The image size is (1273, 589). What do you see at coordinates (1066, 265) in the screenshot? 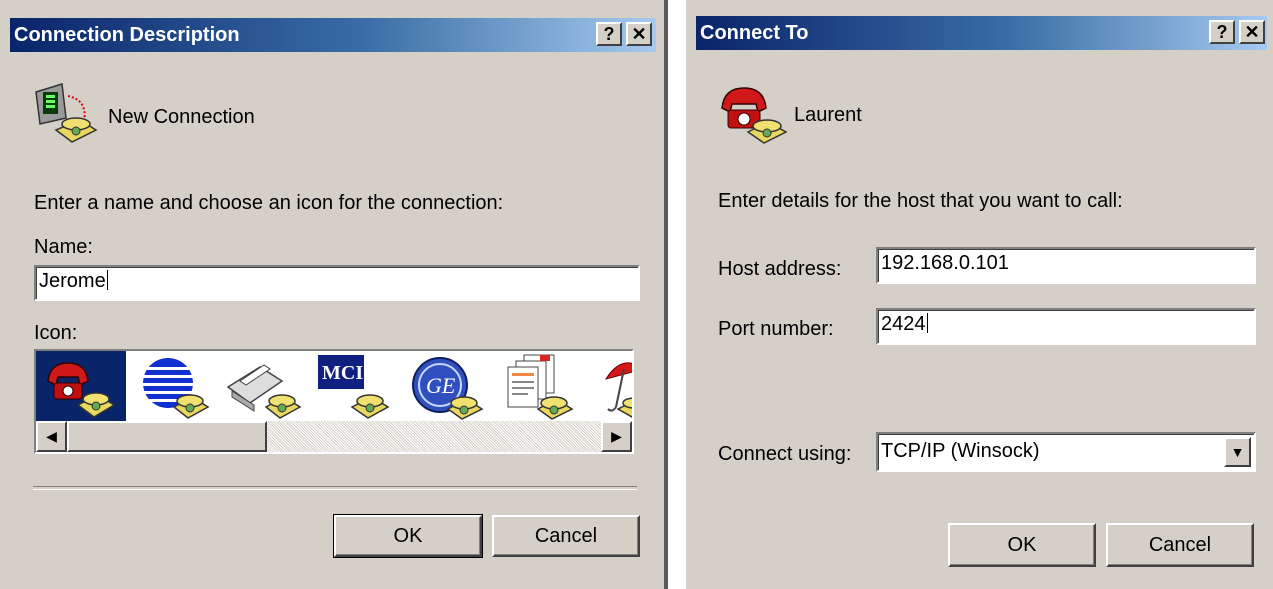
I see `host-address-input: 192.168.0.101` at bounding box center [1066, 265].